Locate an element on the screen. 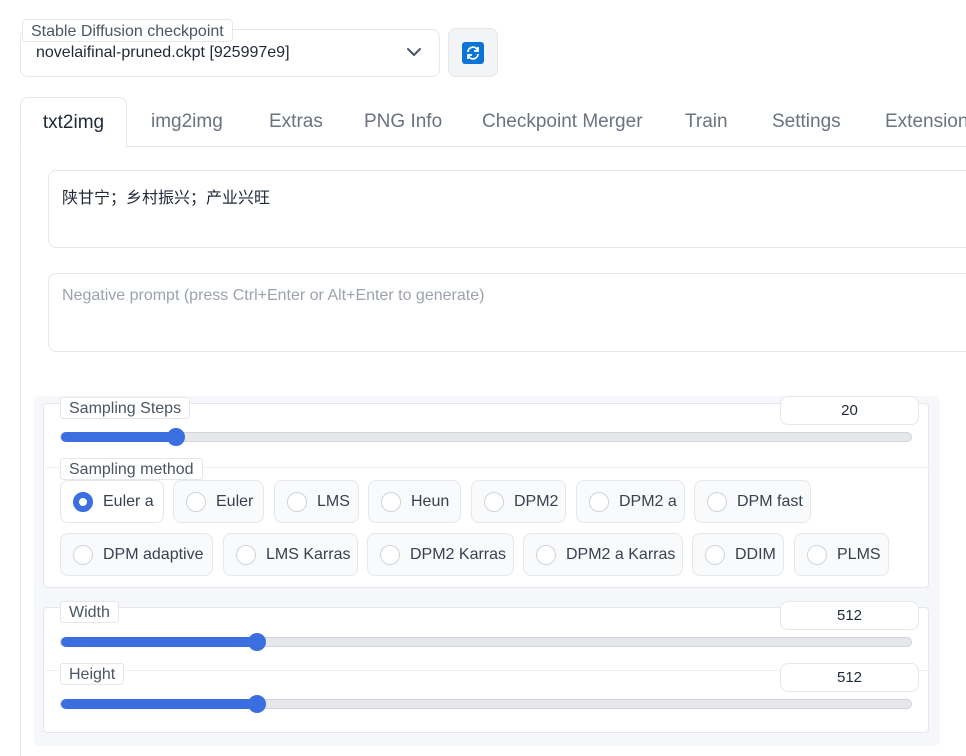 The image size is (966, 756). sampler-option: LMS is located at coordinates (316, 501).